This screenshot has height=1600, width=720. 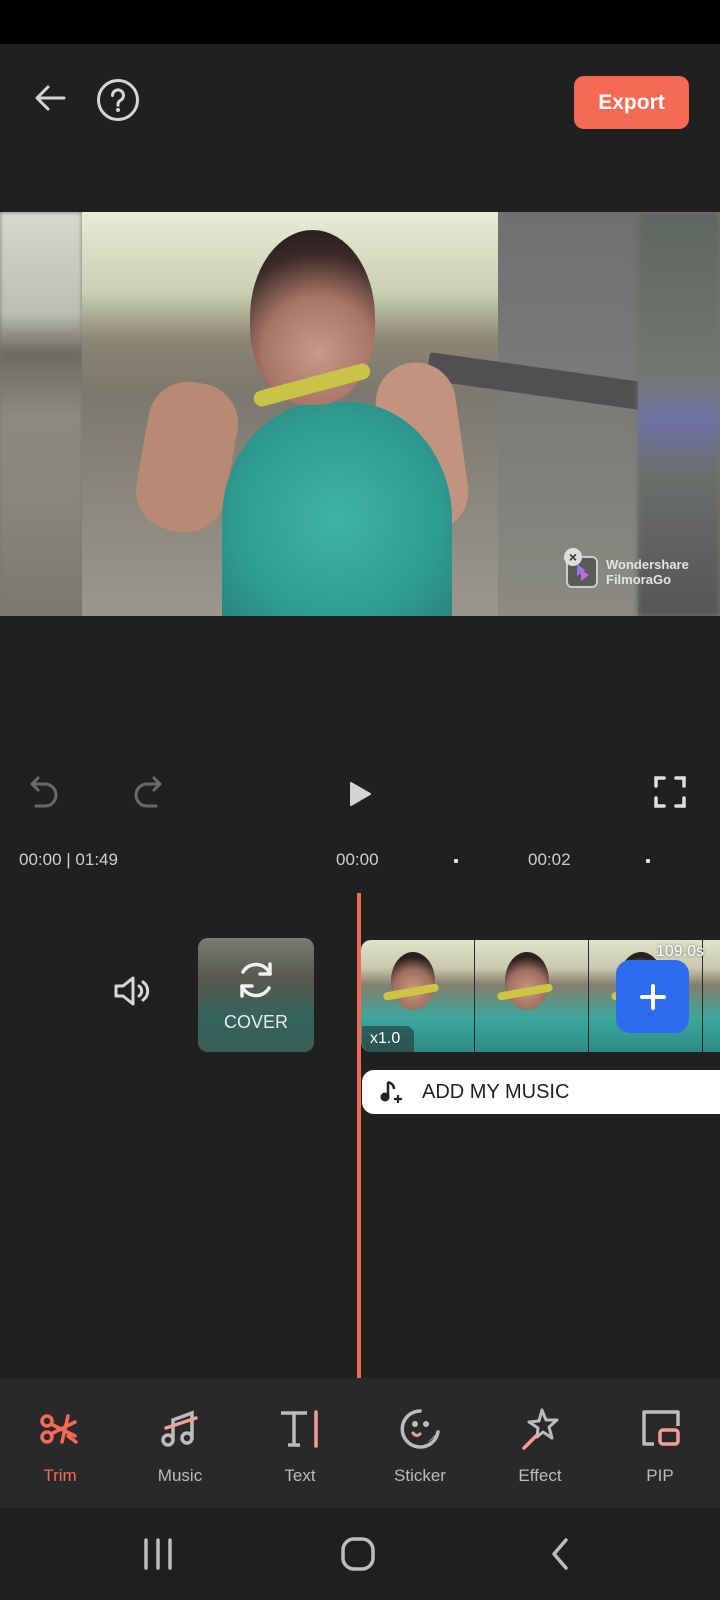 What do you see at coordinates (661, 1428) in the screenshot?
I see `pip-icon` at bounding box center [661, 1428].